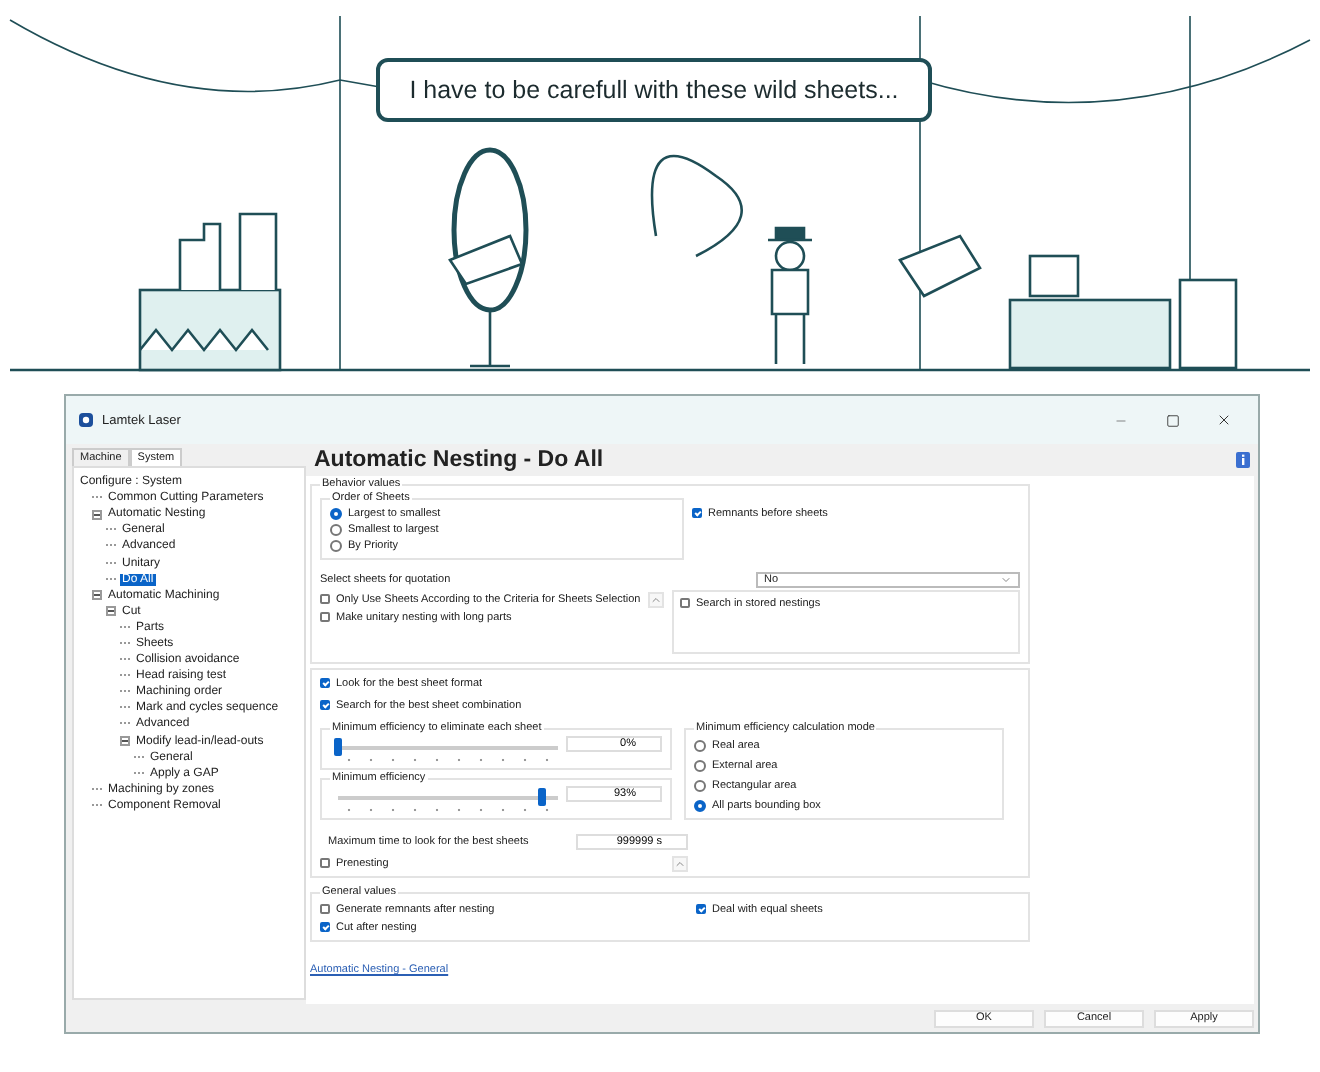  Describe the element at coordinates (86, 420) in the screenshot. I see `app-logo-icon` at that location.